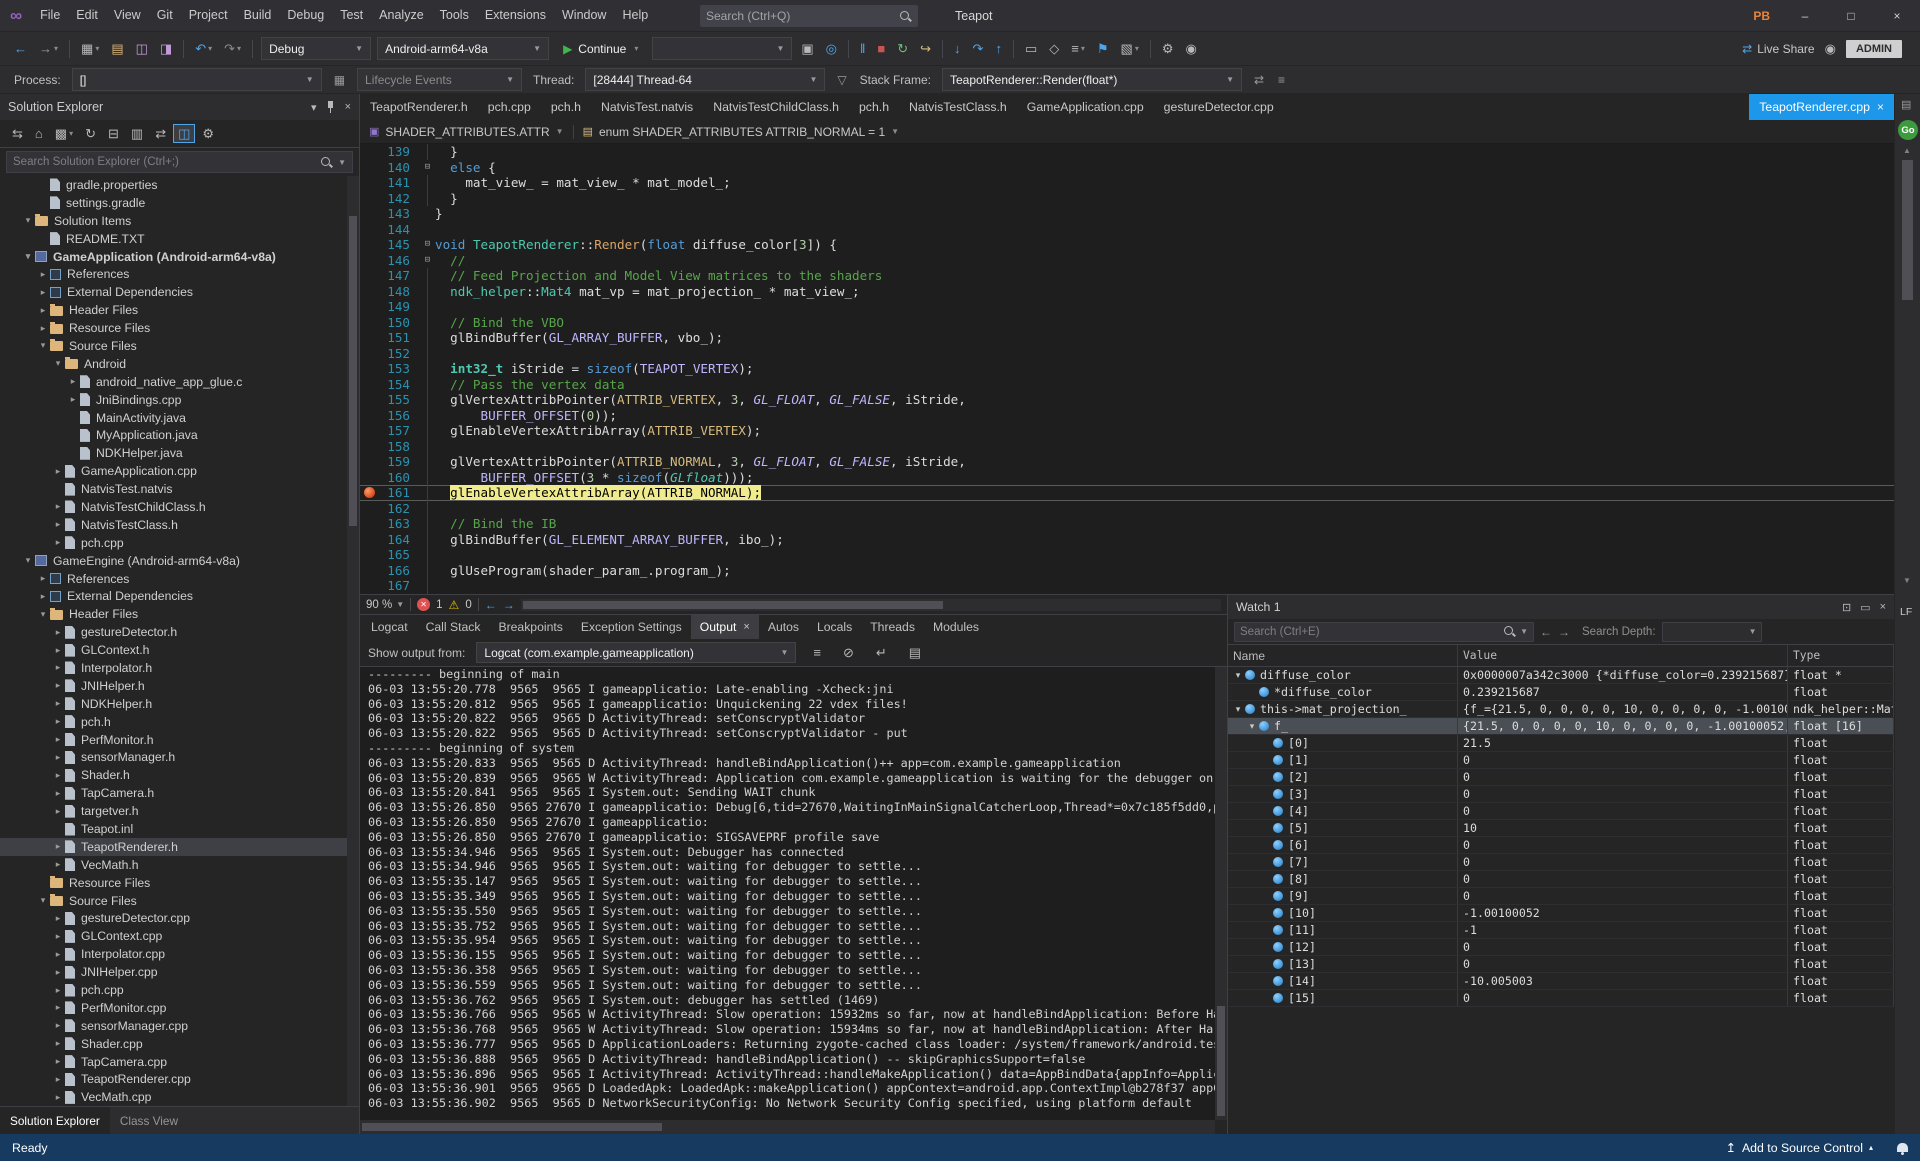 This screenshot has width=1920, height=1161. I want to click on tree-item: ▾ Source Files, so click(179, 901).